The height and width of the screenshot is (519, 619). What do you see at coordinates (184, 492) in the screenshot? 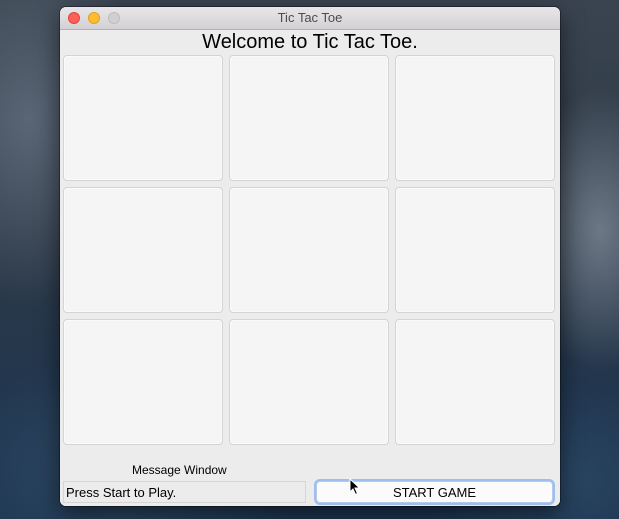
I see `message-status-field: Press Start to Play.` at bounding box center [184, 492].